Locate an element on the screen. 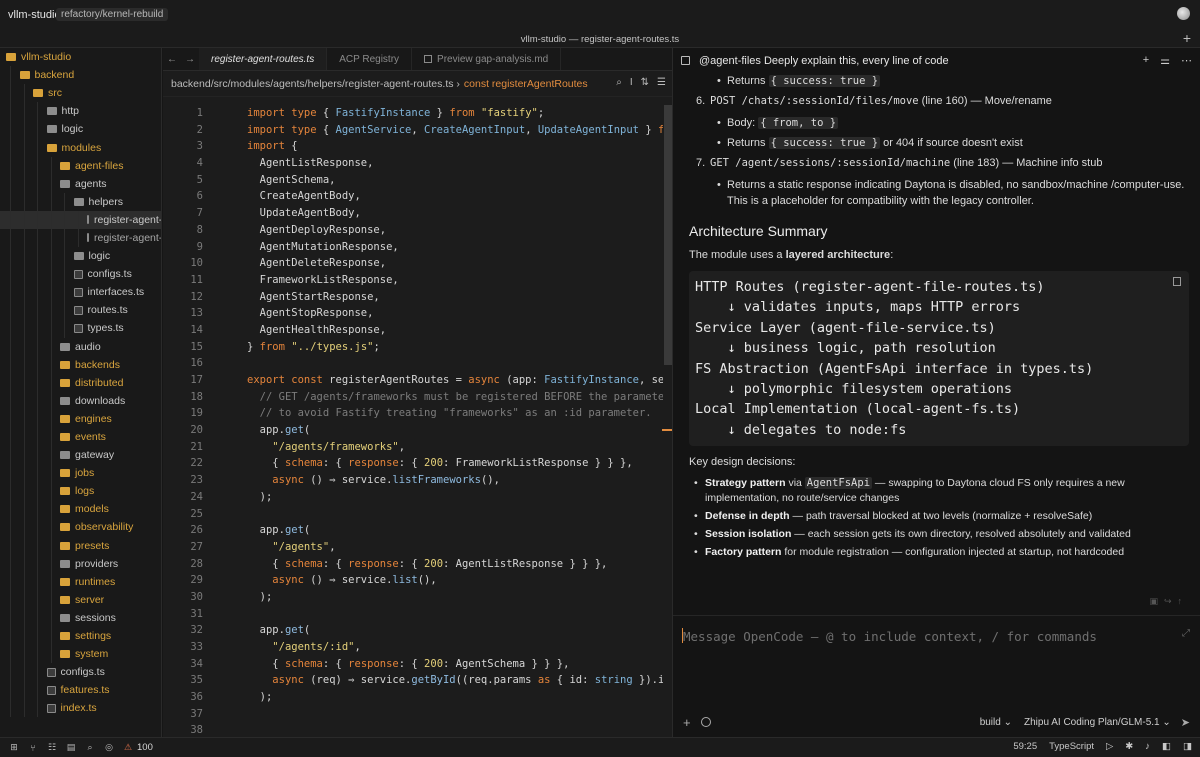  scroll-up-icon: ↑ is located at coordinates (1180, 601).